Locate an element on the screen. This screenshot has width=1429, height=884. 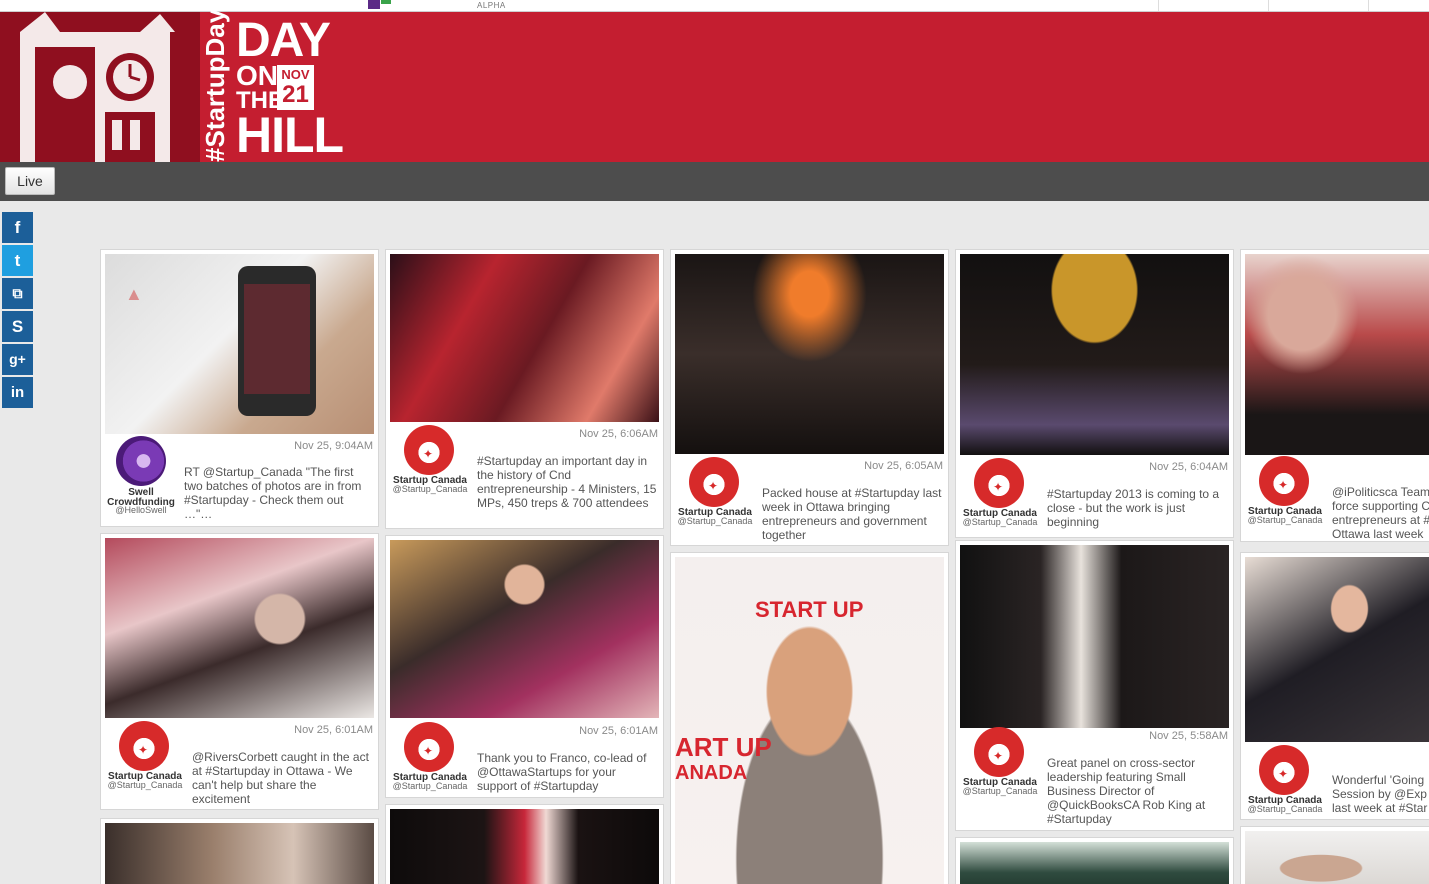
event-date-badge: NOV 21 is located at coordinates (295, 87).